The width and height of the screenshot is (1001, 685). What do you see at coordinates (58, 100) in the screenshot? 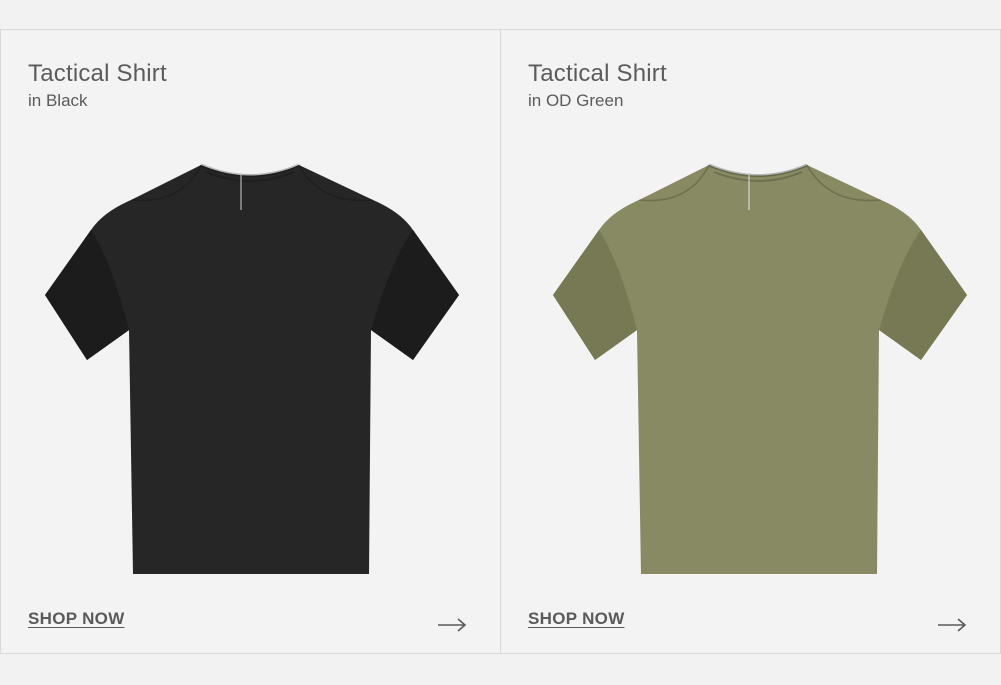
I see `product-color-label: in Black` at bounding box center [58, 100].